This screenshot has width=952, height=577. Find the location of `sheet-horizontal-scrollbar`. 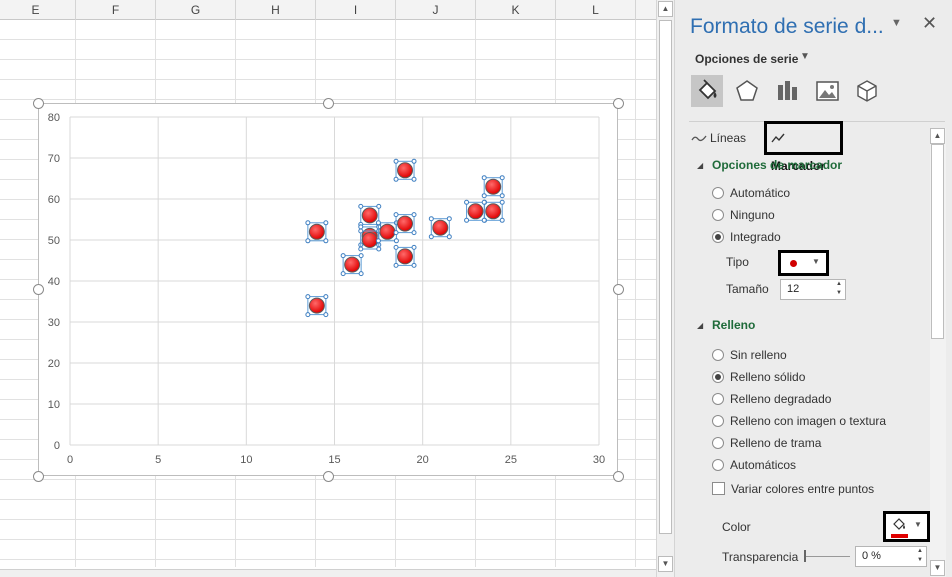

sheet-horizontal-scrollbar is located at coordinates (328, 573).